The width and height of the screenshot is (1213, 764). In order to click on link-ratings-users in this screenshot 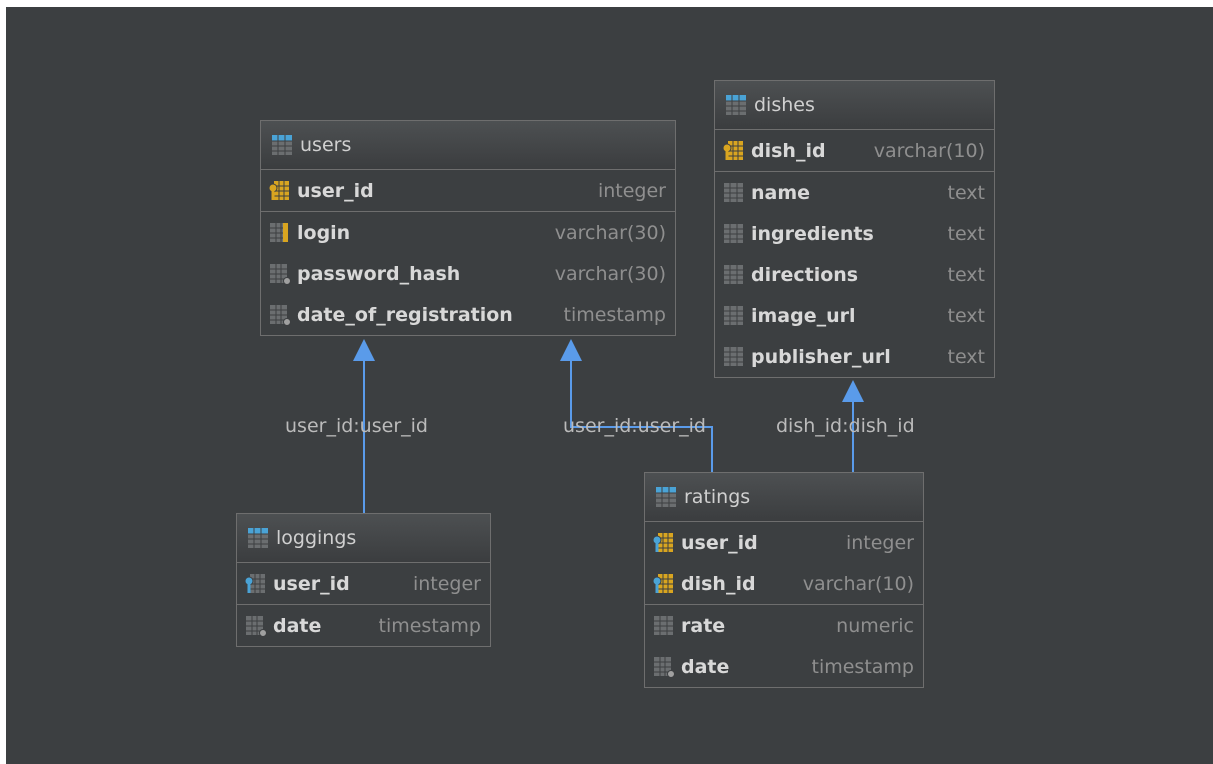, I will do `click(636, 405)`.